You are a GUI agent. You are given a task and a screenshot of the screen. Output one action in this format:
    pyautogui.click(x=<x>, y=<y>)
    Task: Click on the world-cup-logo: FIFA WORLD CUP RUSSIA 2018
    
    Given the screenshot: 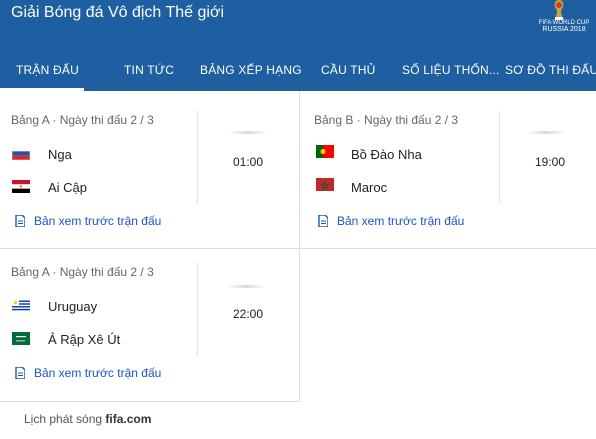 What is the action you would take?
    pyautogui.click(x=564, y=20)
    